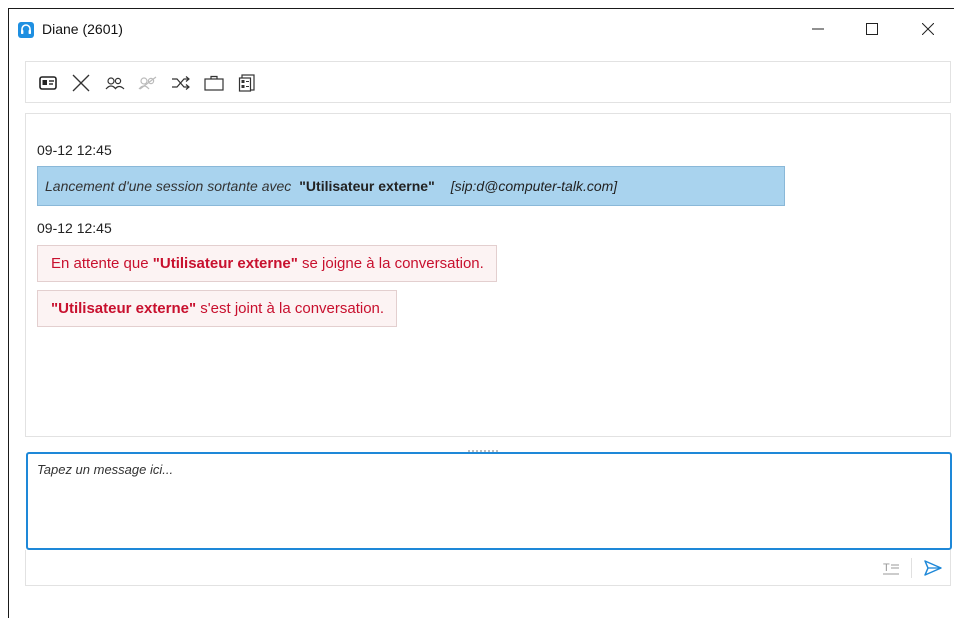 The height and width of the screenshot is (618, 954). What do you see at coordinates (115, 83) in the screenshot?
I see `add-participant-icon` at bounding box center [115, 83].